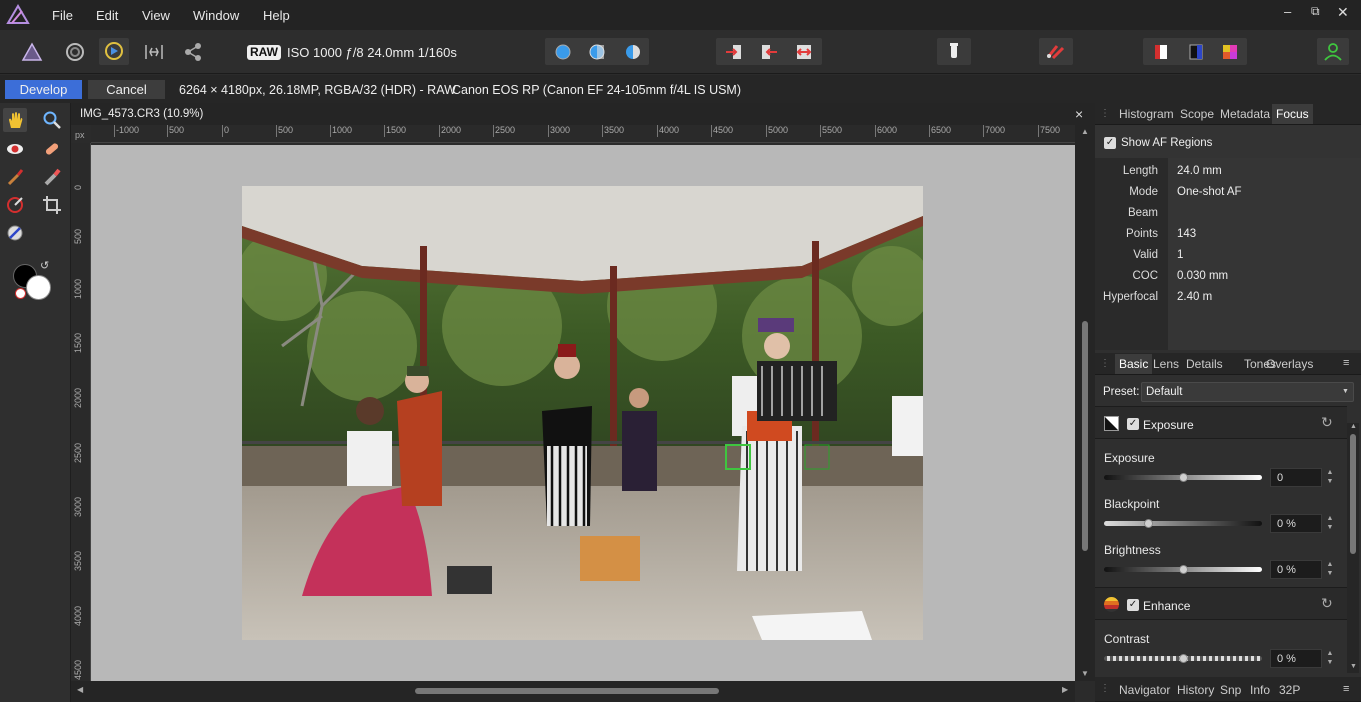 Image resolution: width=1361 pixels, height=702 pixels. Describe the element at coordinates (114, 51) in the screenshot. I see `develop-persona-button` at that location.